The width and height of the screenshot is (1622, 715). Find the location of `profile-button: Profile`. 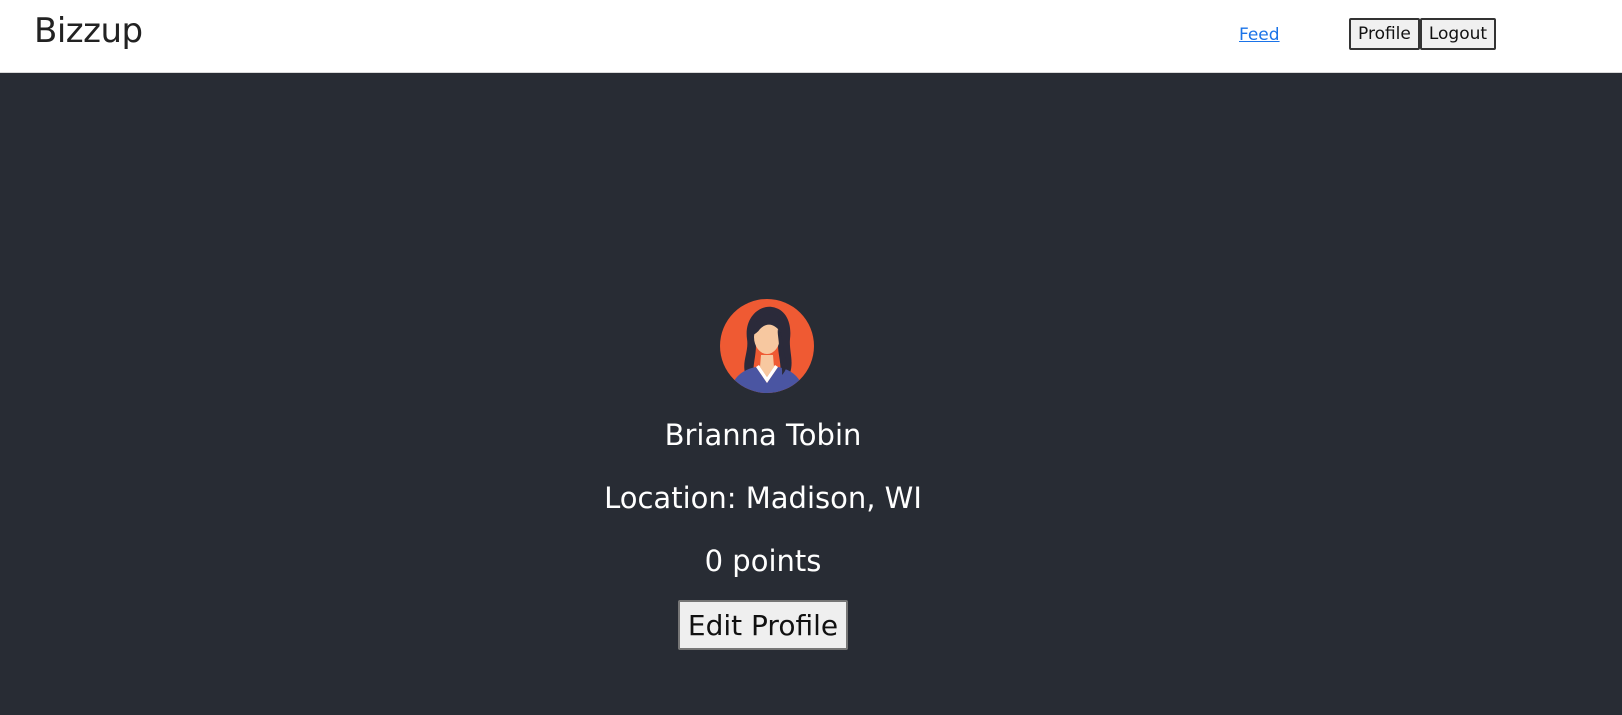

profile-button: Profile is located at coordinates (1384, 34).